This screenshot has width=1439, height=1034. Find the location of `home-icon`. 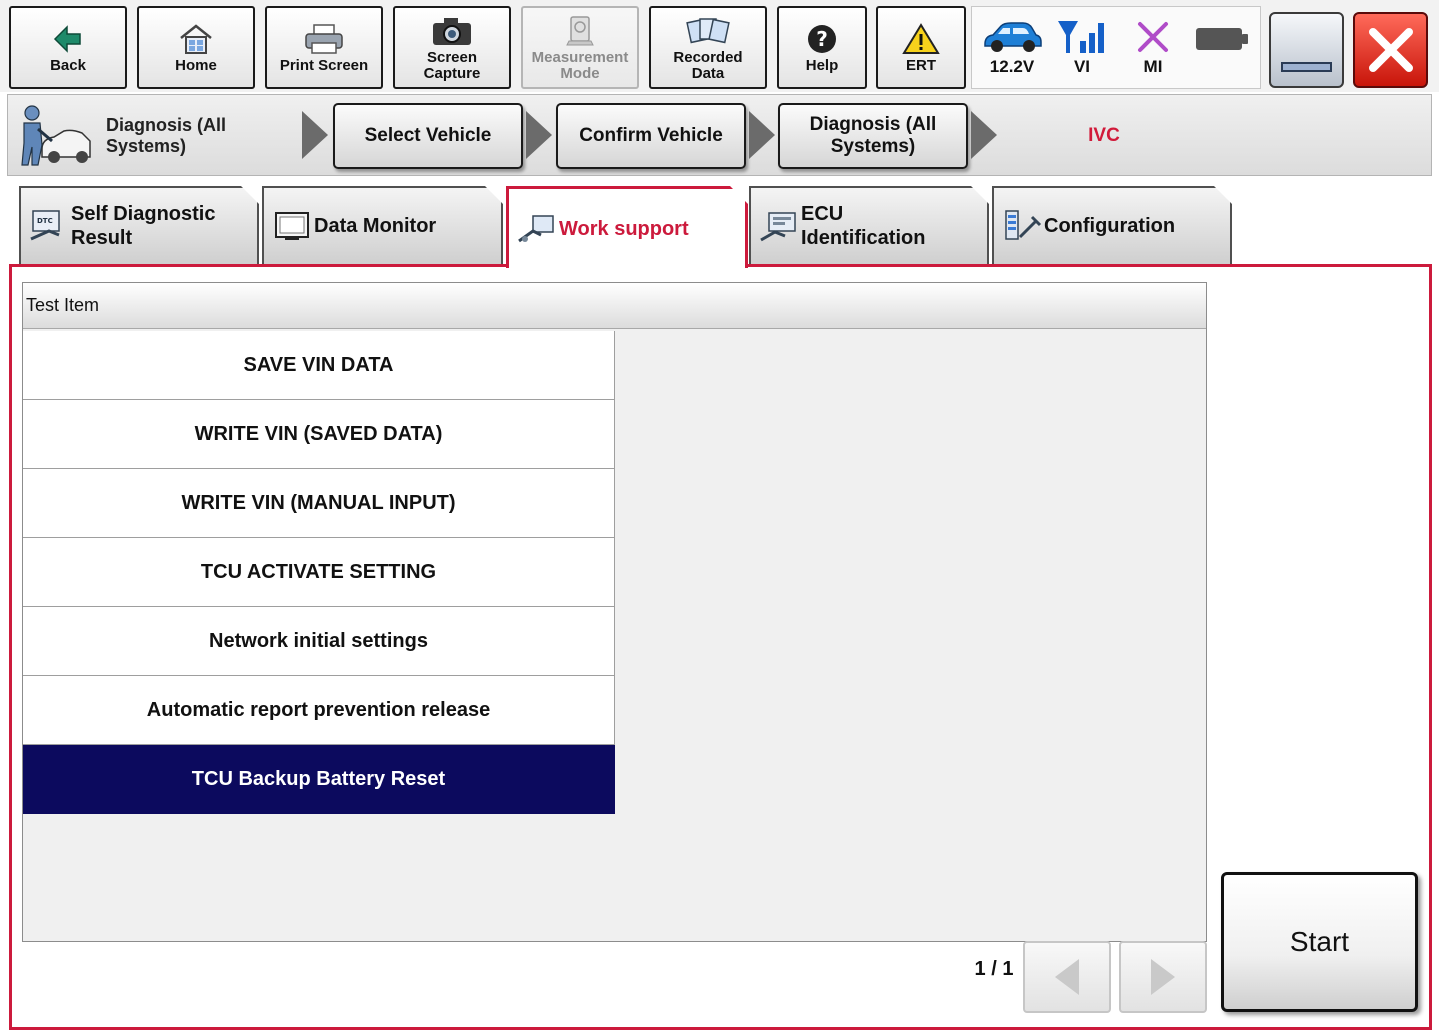

home-icon is located at coordinates (196, 39).